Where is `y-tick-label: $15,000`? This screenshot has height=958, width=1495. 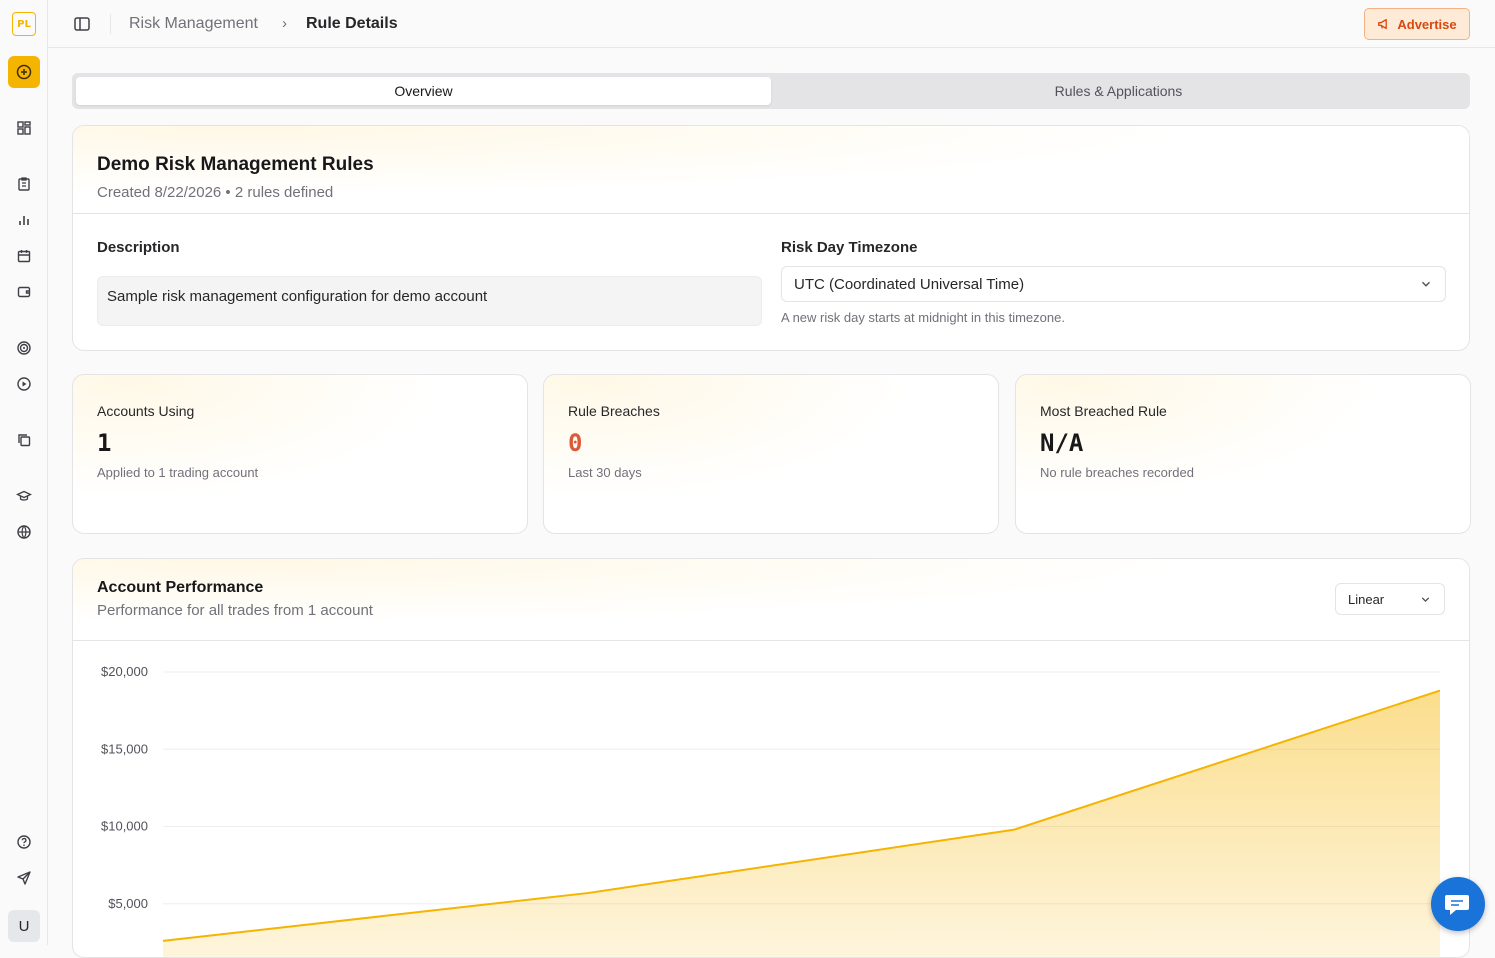
y-tick-label: $15,000 is located at coordinates (124, 748).